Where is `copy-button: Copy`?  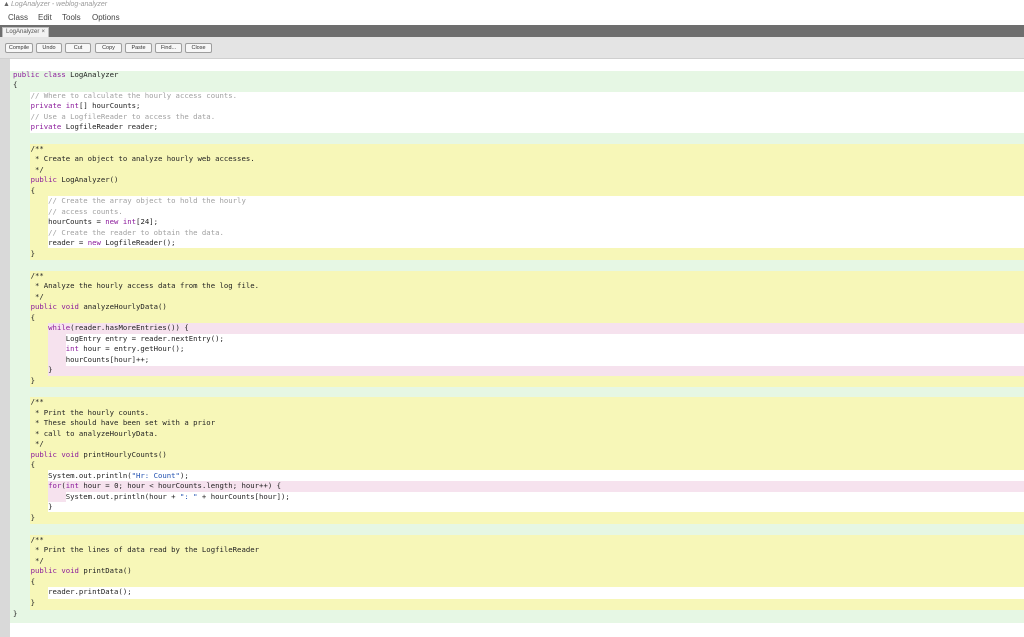 copy-button: Copy is located at coordinates (108, 48).